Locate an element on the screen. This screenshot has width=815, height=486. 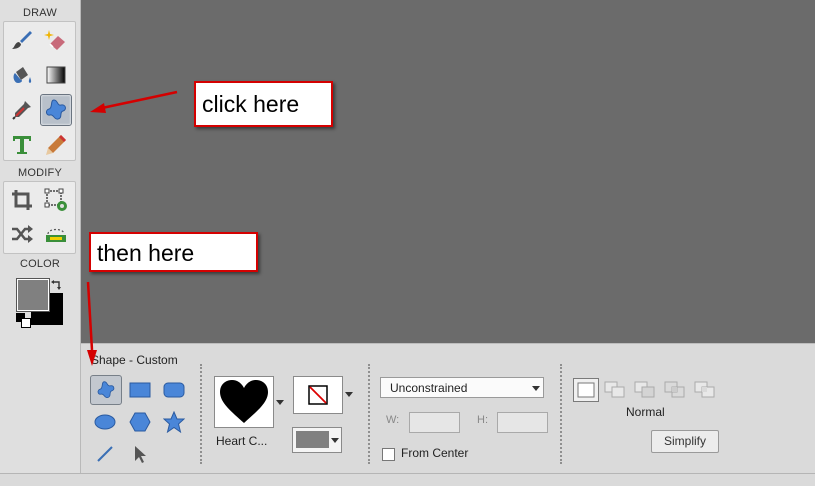
arrow-to-shape-tool is located at coordinates (139, 100).